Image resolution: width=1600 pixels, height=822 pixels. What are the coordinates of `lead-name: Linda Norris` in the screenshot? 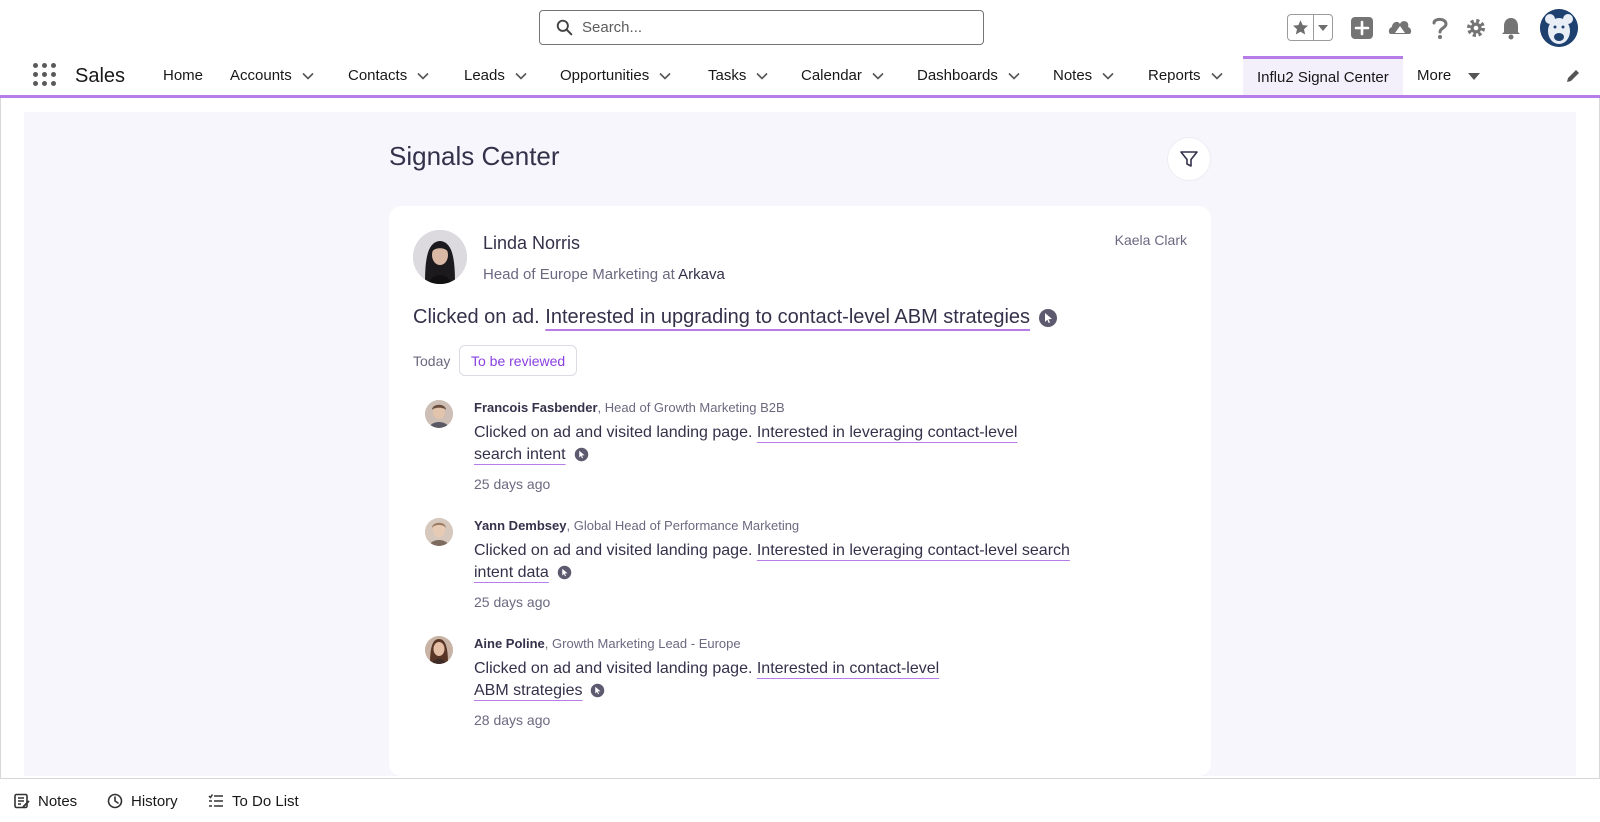 It's located at (531, 243).